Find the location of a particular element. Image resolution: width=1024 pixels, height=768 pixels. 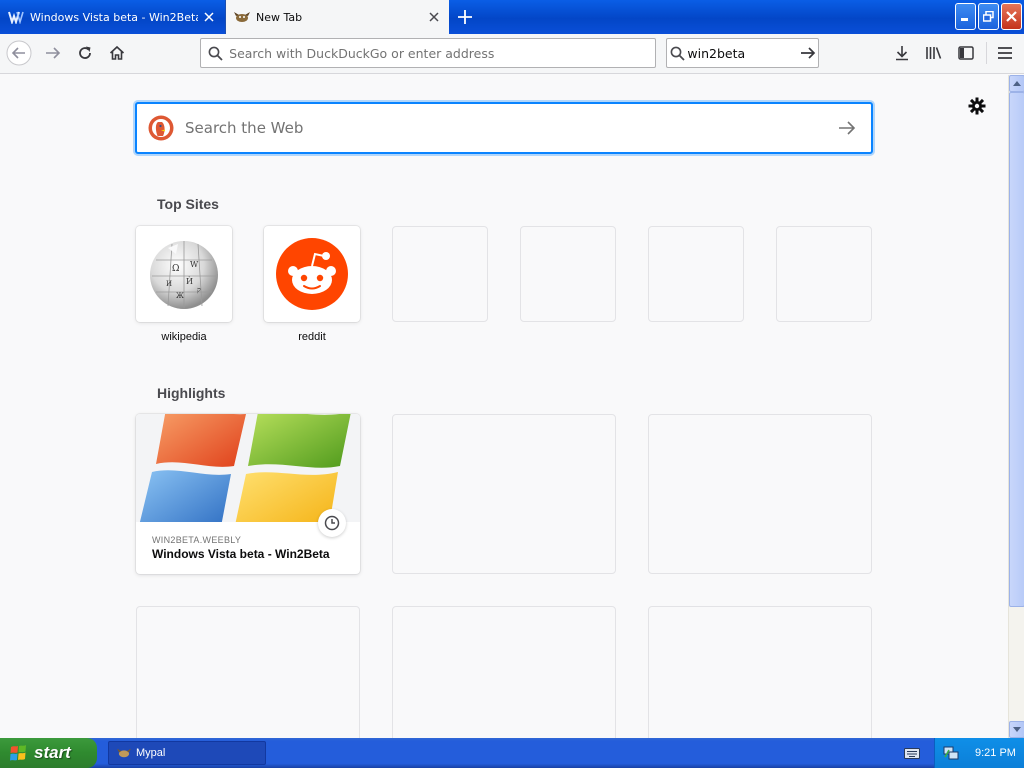

windows-flag-icon is located at coordinates (18, 753).